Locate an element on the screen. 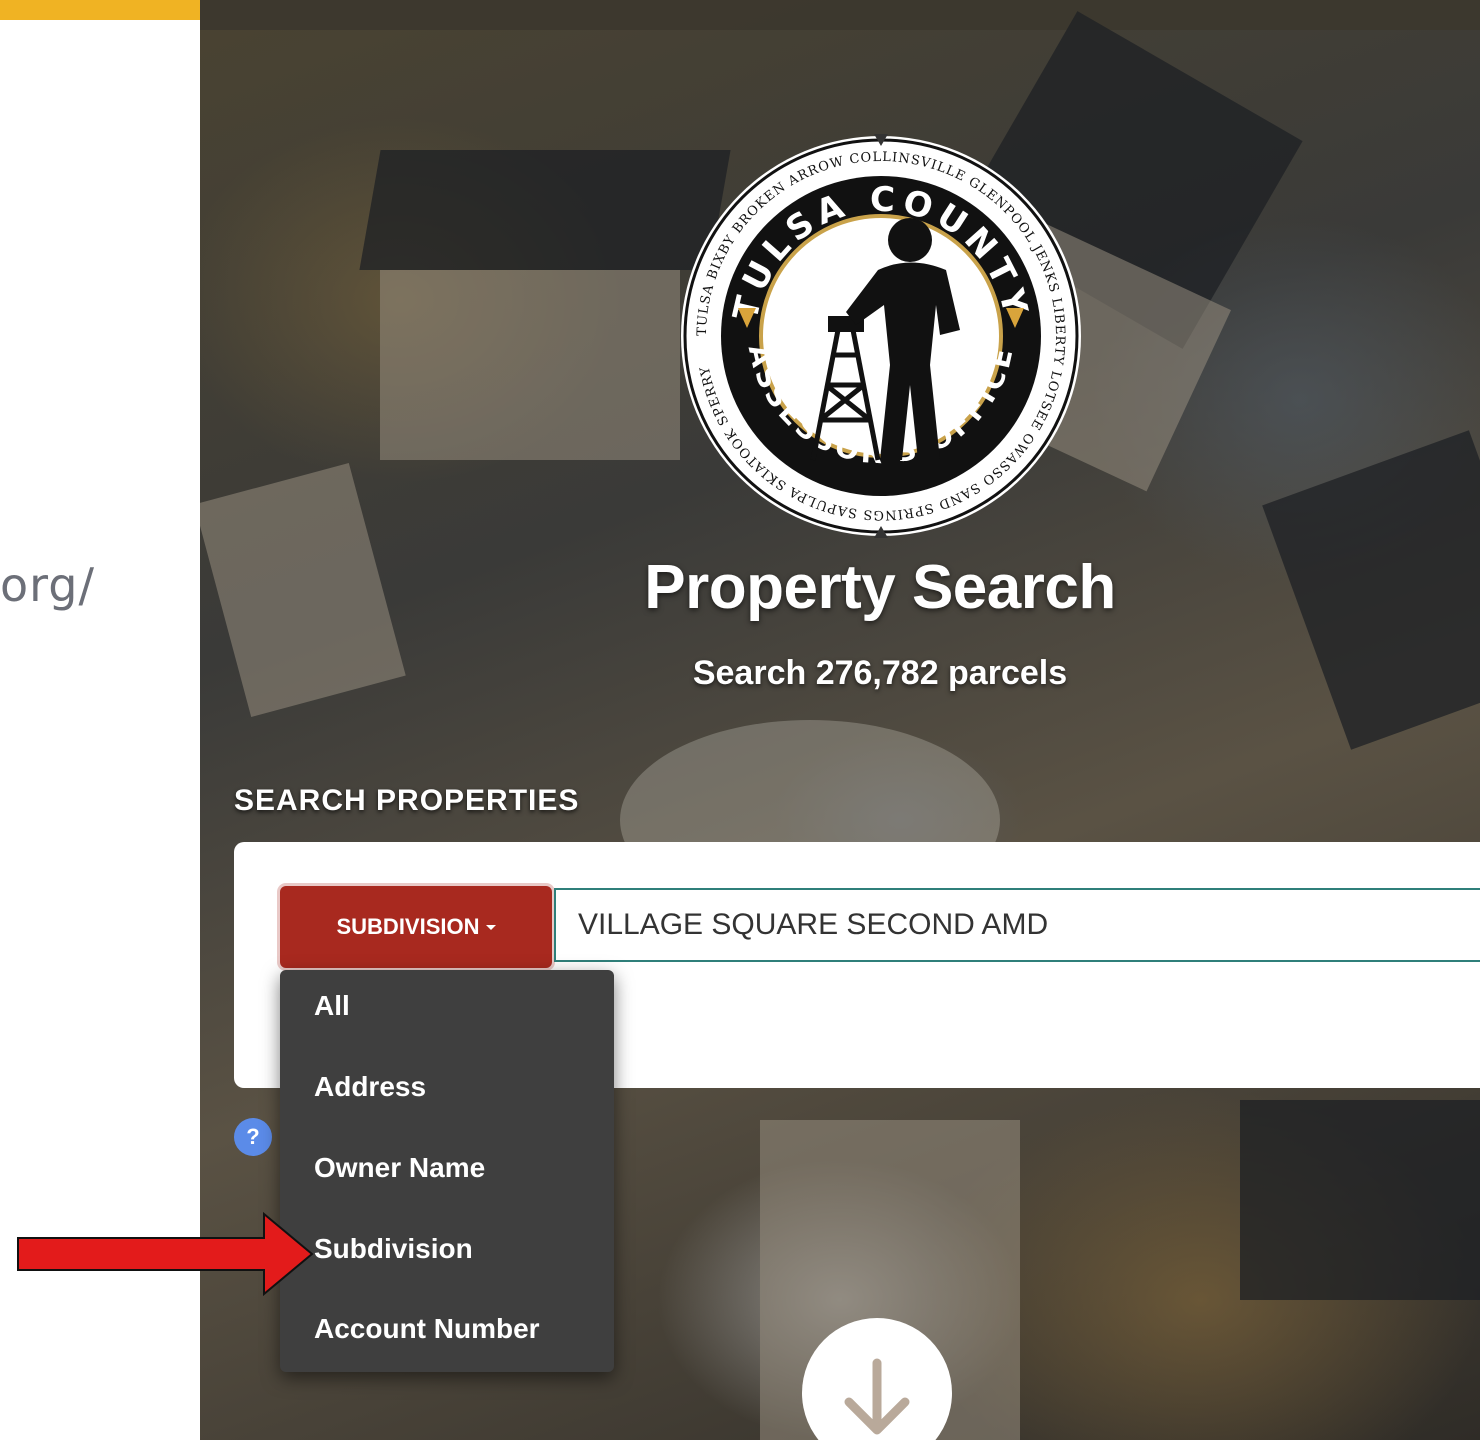  menu-item-all: All is located at coordinates (332, 1006).